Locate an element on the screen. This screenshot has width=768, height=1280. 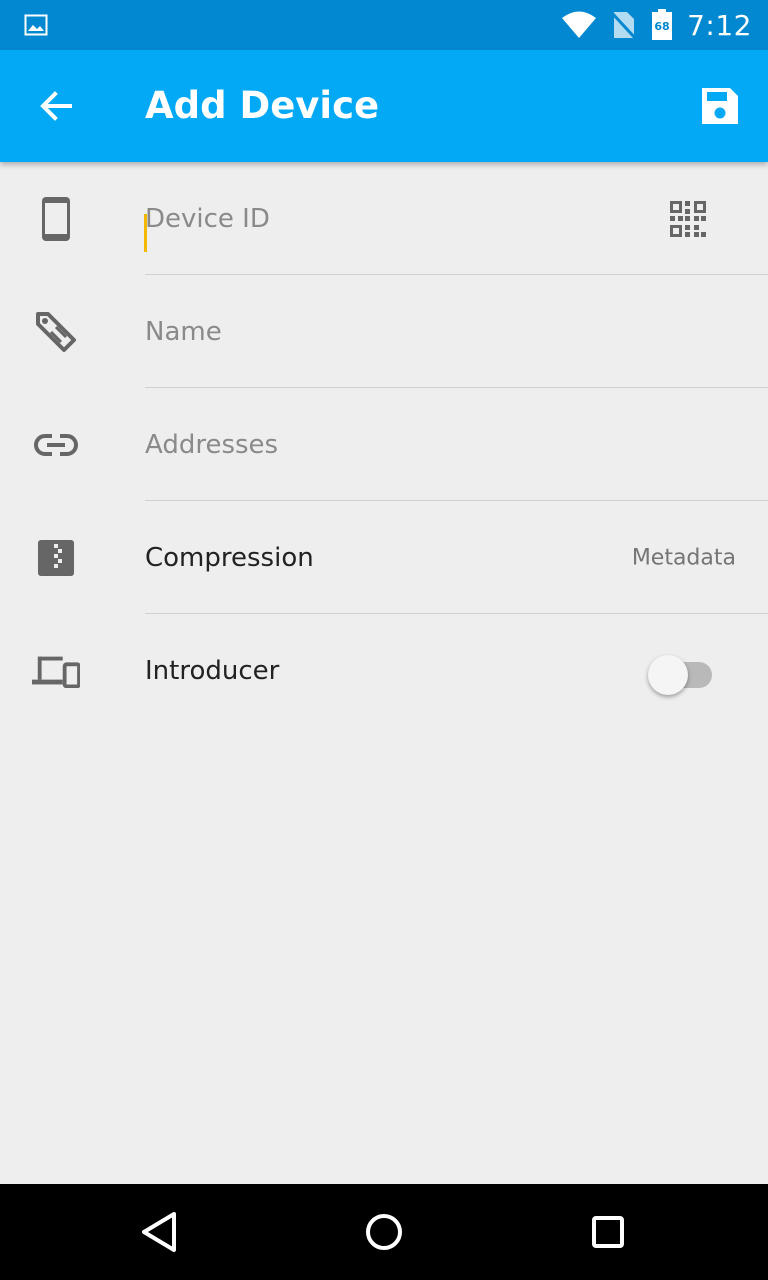
link-icon is located at coordinates (56, 445).